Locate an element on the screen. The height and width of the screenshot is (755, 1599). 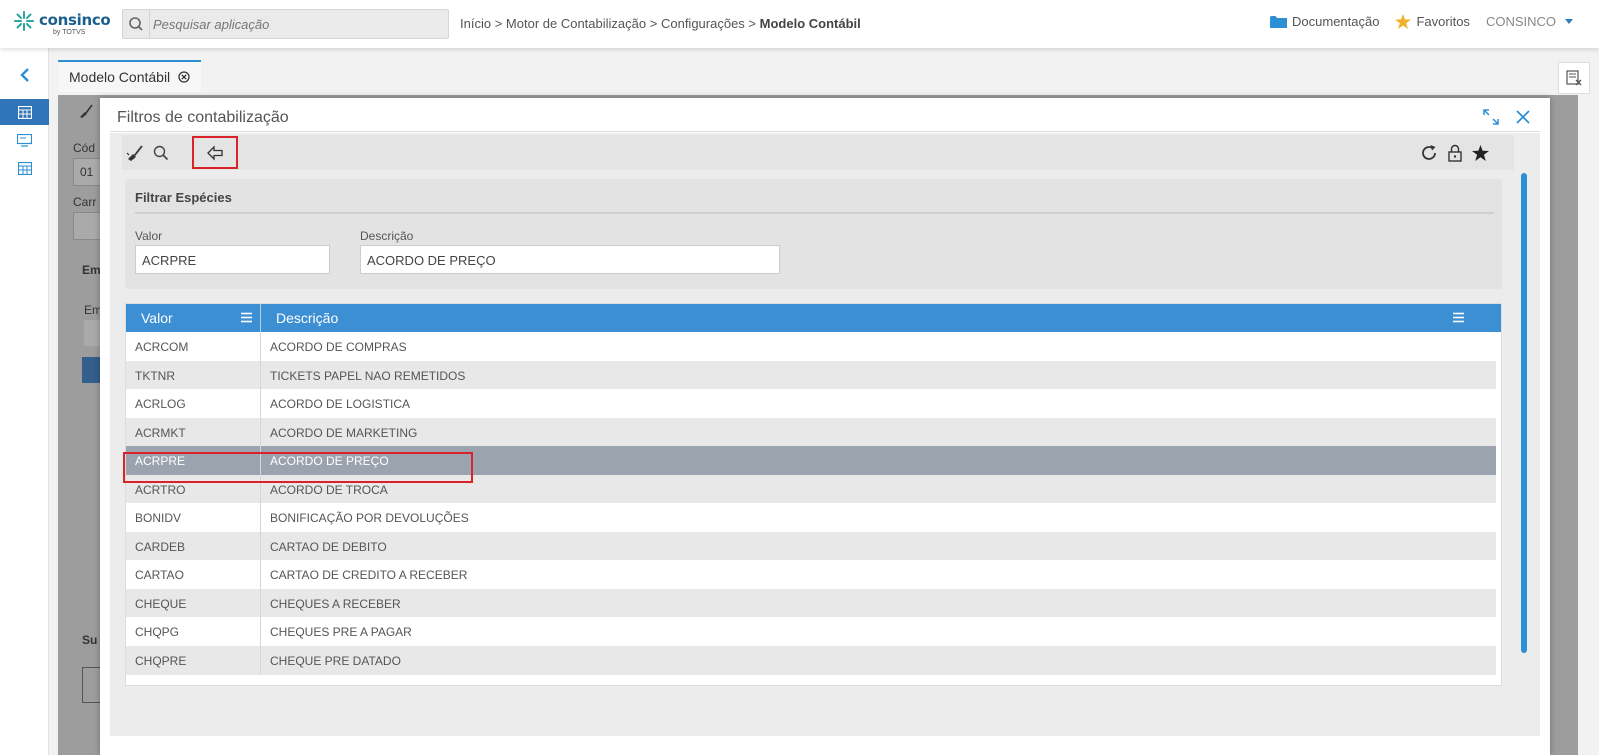
cell-descricao: CHEQUES A RECEBER is located at coordinates (335, 603).